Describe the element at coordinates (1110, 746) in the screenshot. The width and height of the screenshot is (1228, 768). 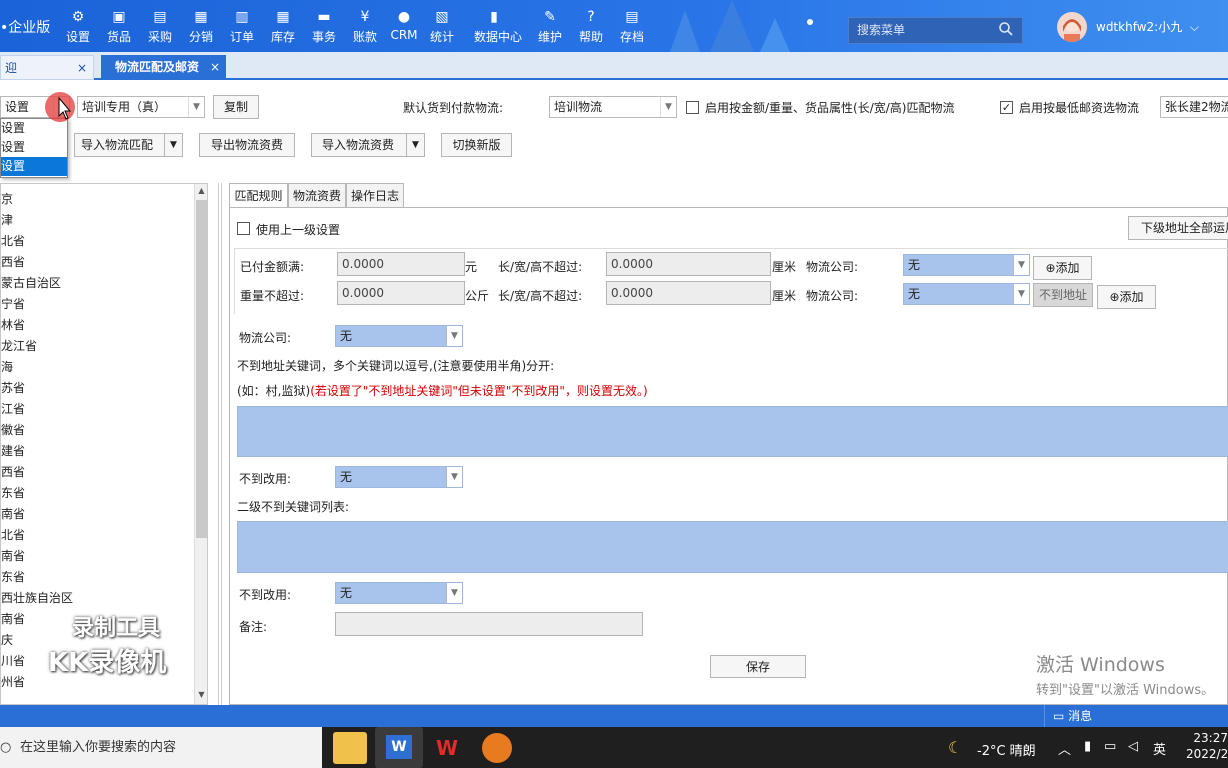
I see `network-icon: ▭` at that location.